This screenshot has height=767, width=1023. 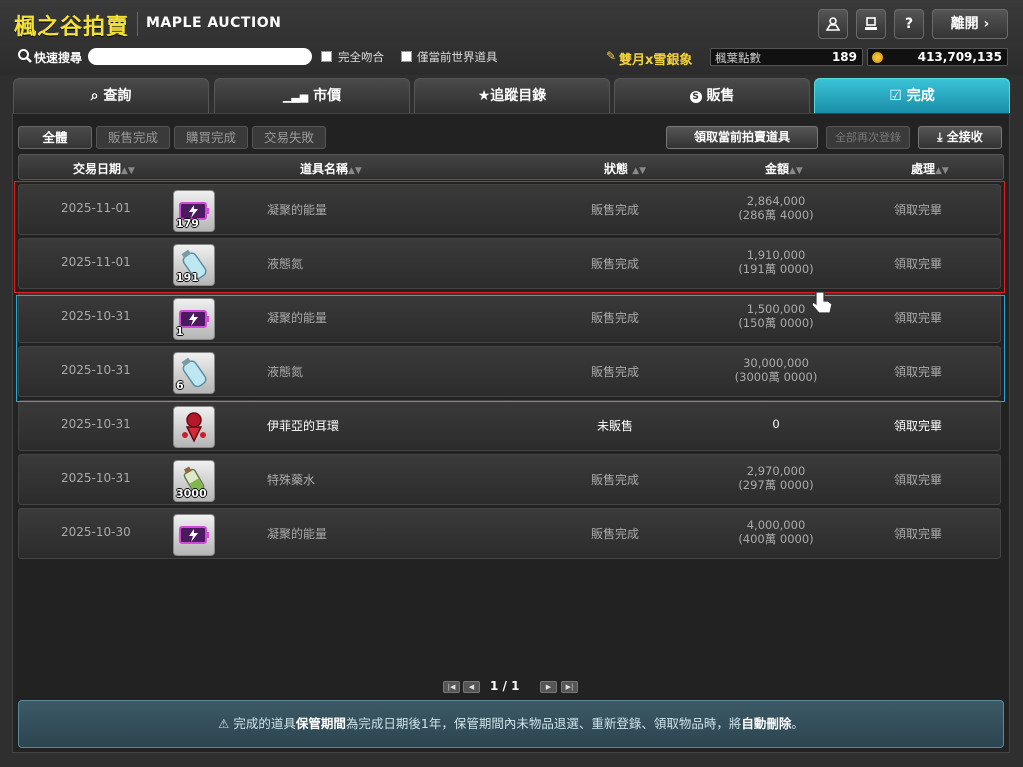 I want to click on character-button, so click(x=833, y=24).